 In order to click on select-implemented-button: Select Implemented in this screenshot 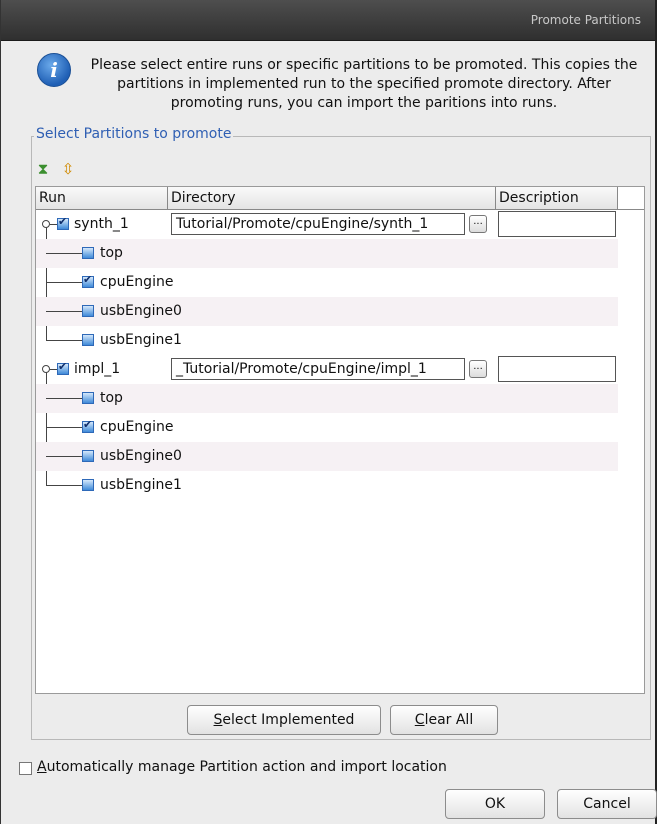, I will do `click(284, 720)`.